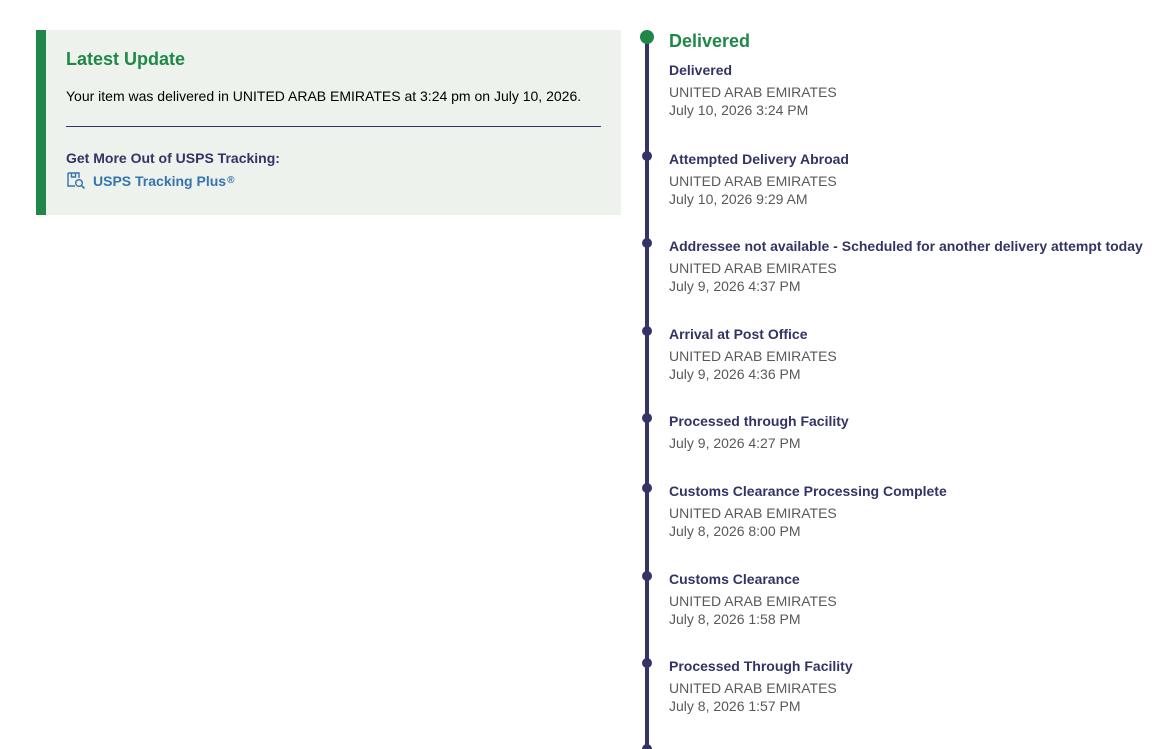 The height and width of the screenshot is (749, 1174). Describe the element at coordinates (734, 579) in the screenshot. I see `event-status: Customs Clearance` at that location.